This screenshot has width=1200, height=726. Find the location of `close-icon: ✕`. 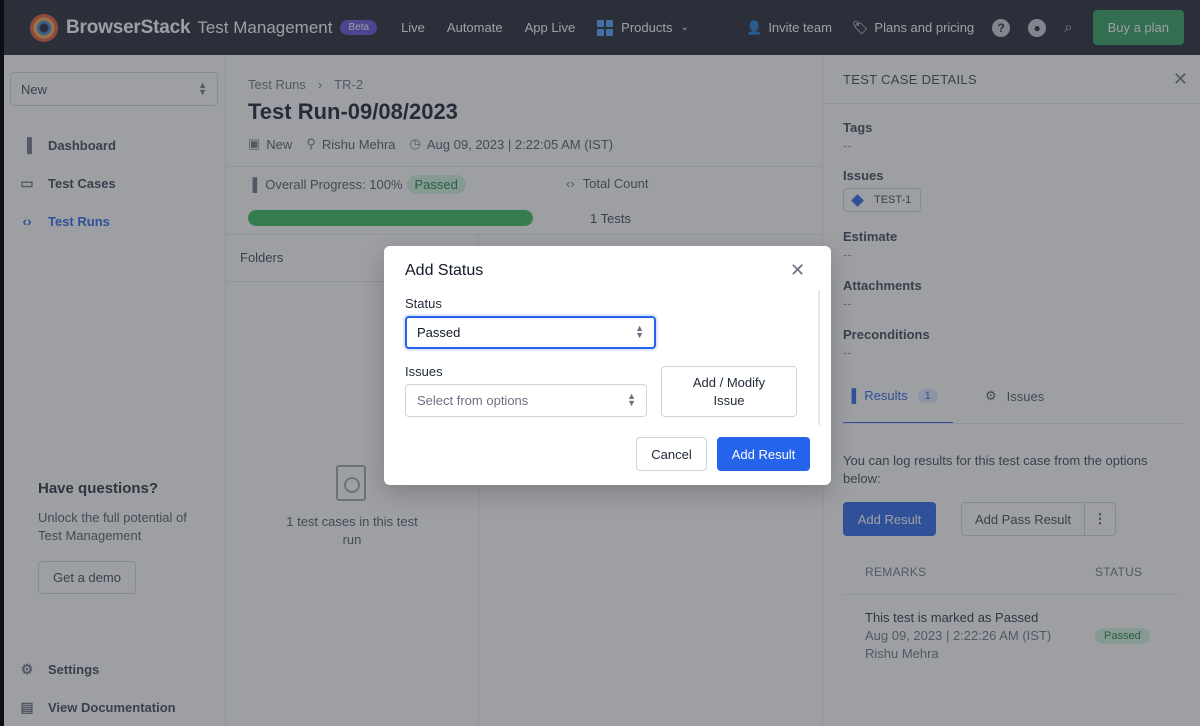

close-icon: ✕ is located at coordinates (797, 270).